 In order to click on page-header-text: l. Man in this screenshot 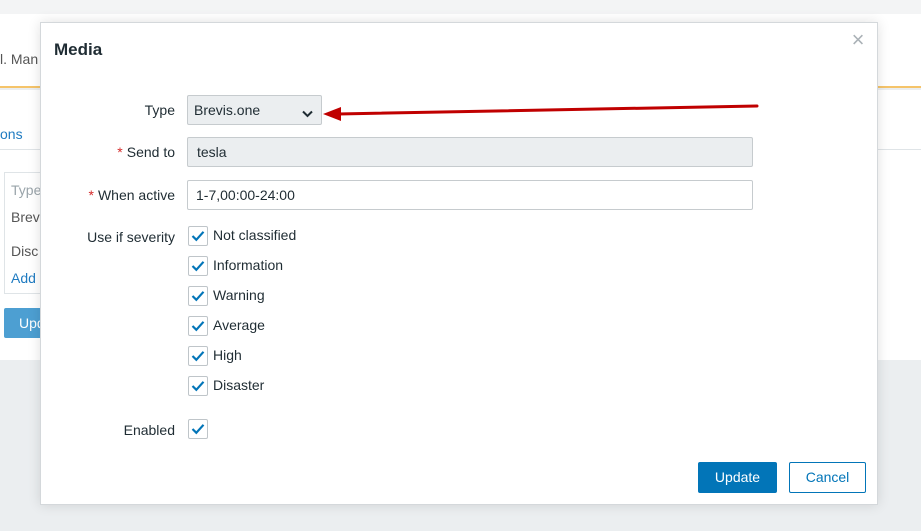, I will do `click(19, 59)`.